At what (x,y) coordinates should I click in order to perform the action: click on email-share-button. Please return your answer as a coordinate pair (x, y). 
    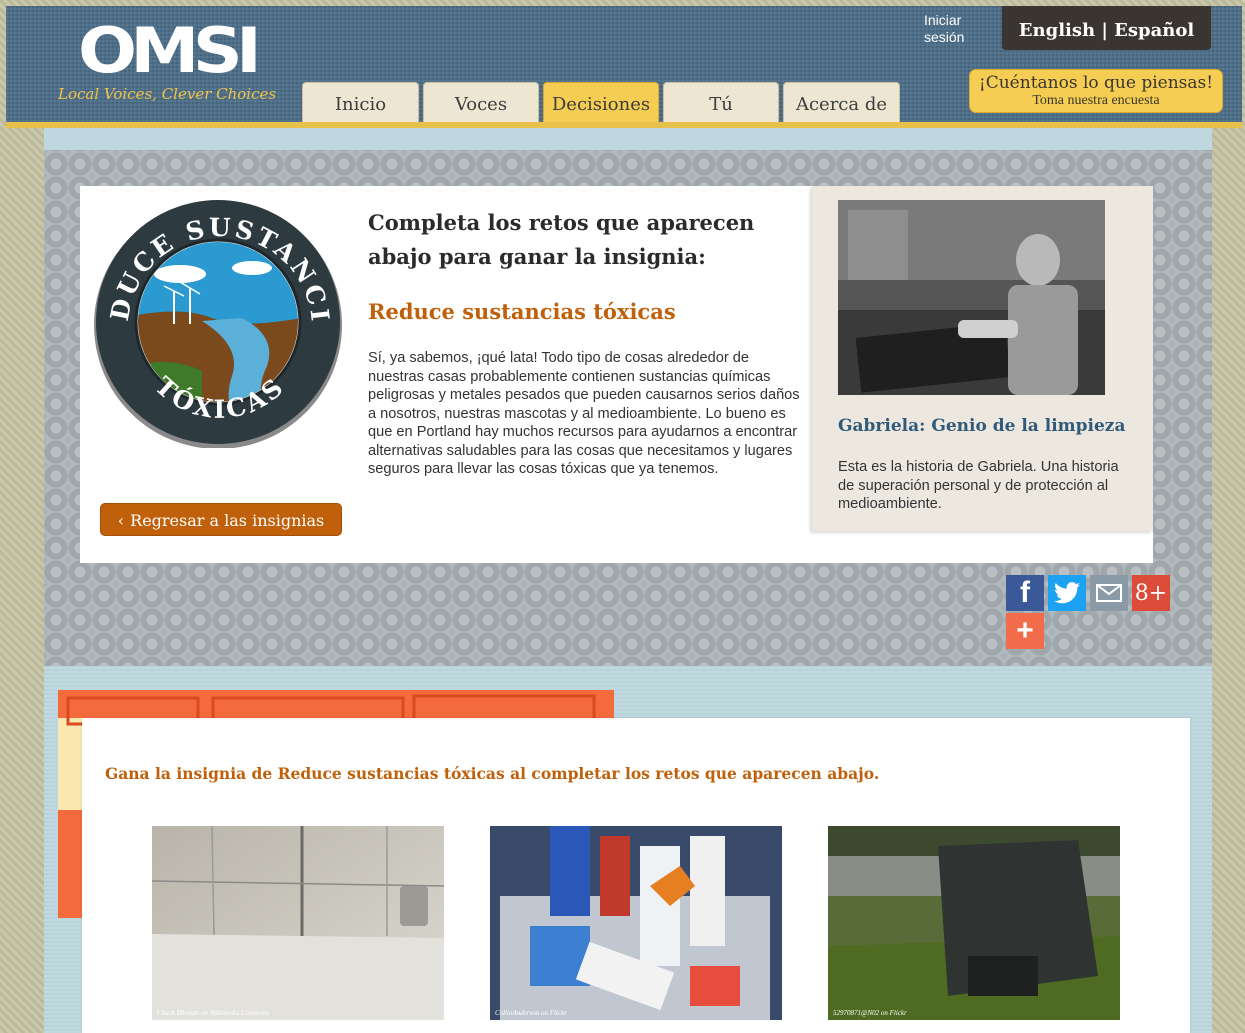
    Looking at the image, I should click on (1109, 593).